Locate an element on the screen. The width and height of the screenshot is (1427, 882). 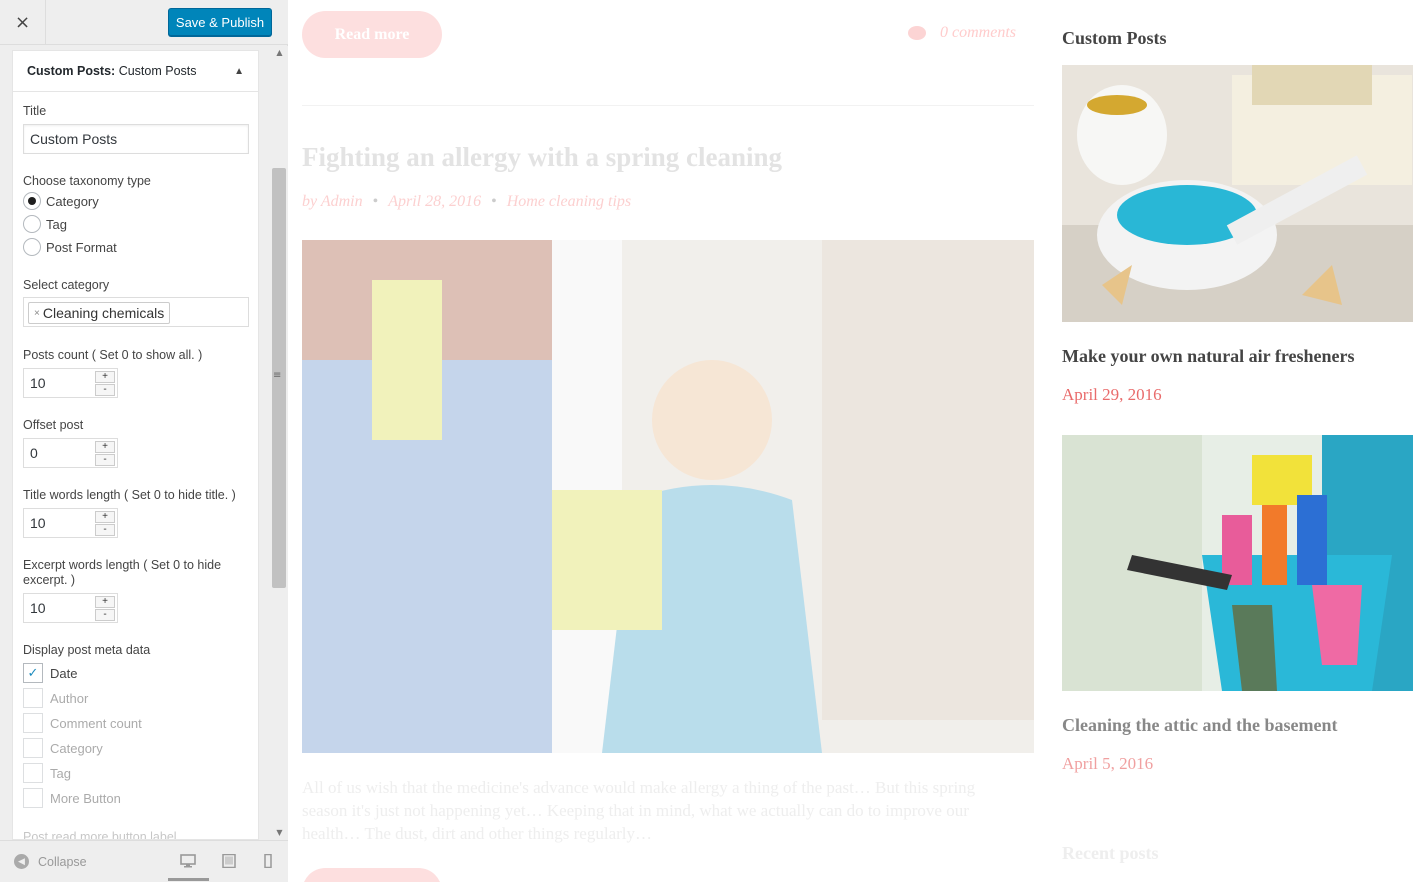
sidebar-post-date: April 29, 2016 is located at coordinates (1112, 395).